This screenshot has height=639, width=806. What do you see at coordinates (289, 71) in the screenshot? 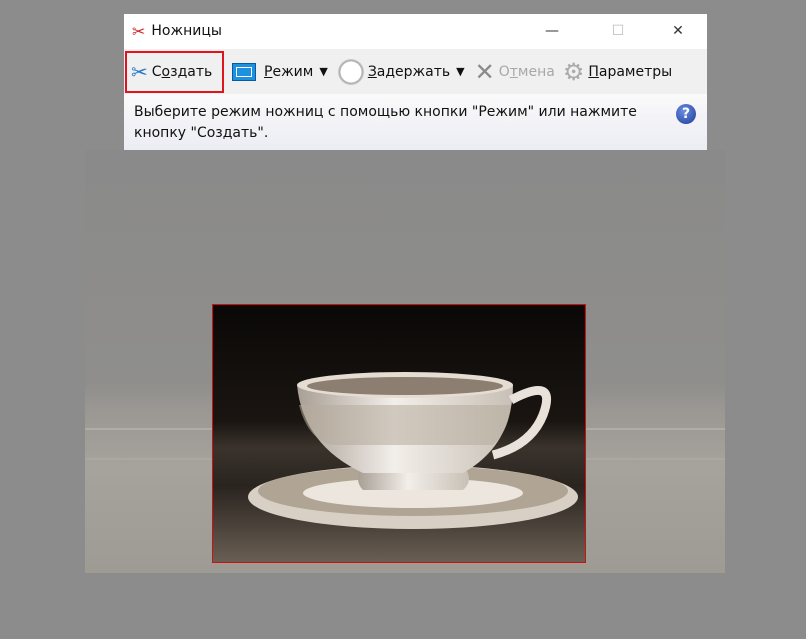
I see `mode-label: Режим` at bounding box center [289, 71].